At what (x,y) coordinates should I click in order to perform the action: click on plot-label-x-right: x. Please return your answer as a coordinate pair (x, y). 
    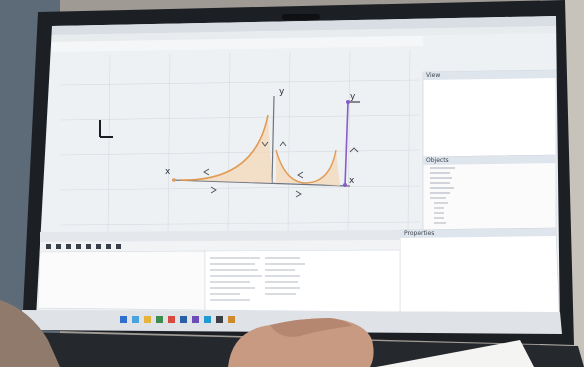
    Looking at the image, I should click on (352, 181).